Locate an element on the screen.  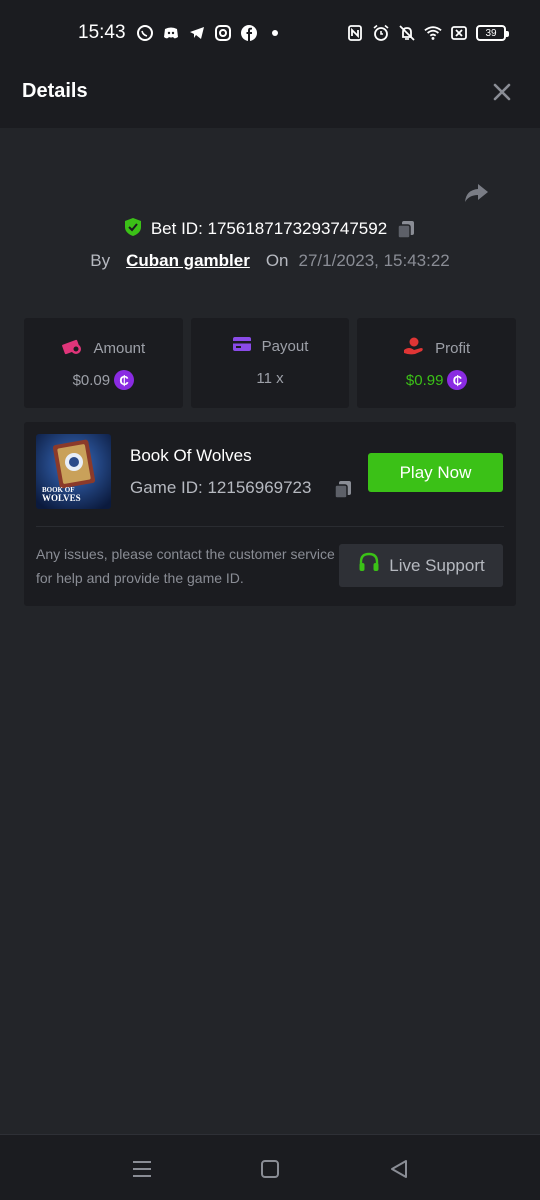
hand-coin-icon is located at coordinates (414, 348).